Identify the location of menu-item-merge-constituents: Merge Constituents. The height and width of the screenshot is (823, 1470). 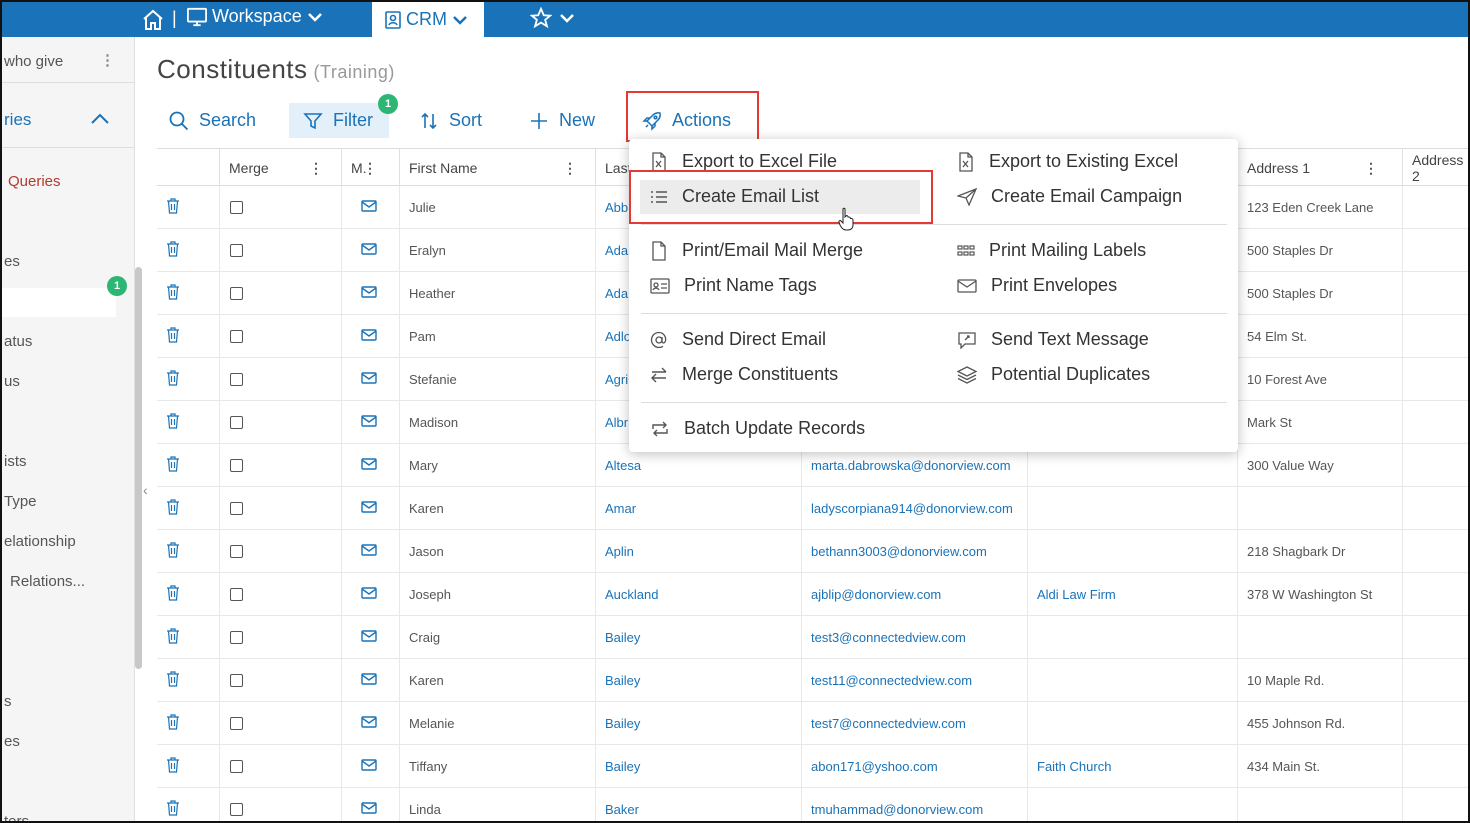
(744, 374).